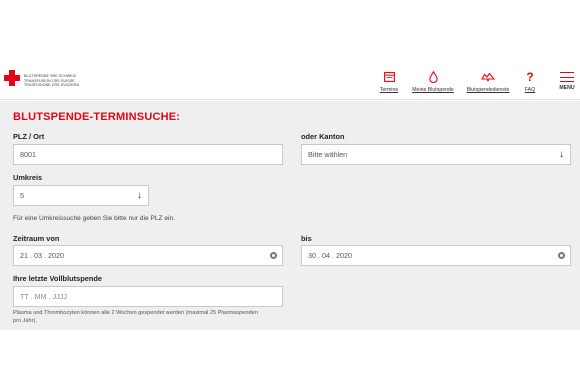  What do you see at coordinates (97, 117) in the screenshot?
I see `page-title: BLUTSPENDE-TERMINSUCHE:` at bounding box center [97, 117].